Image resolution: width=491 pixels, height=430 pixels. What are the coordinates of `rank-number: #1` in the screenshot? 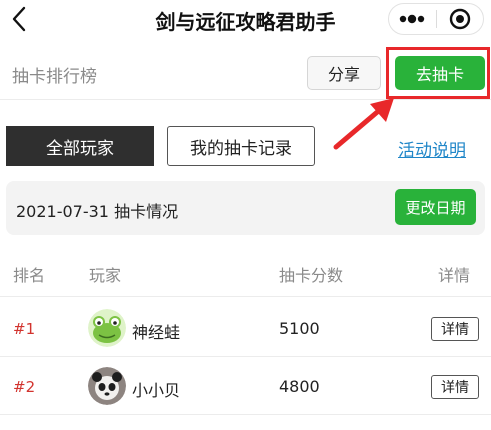 It's located at (24, 329).